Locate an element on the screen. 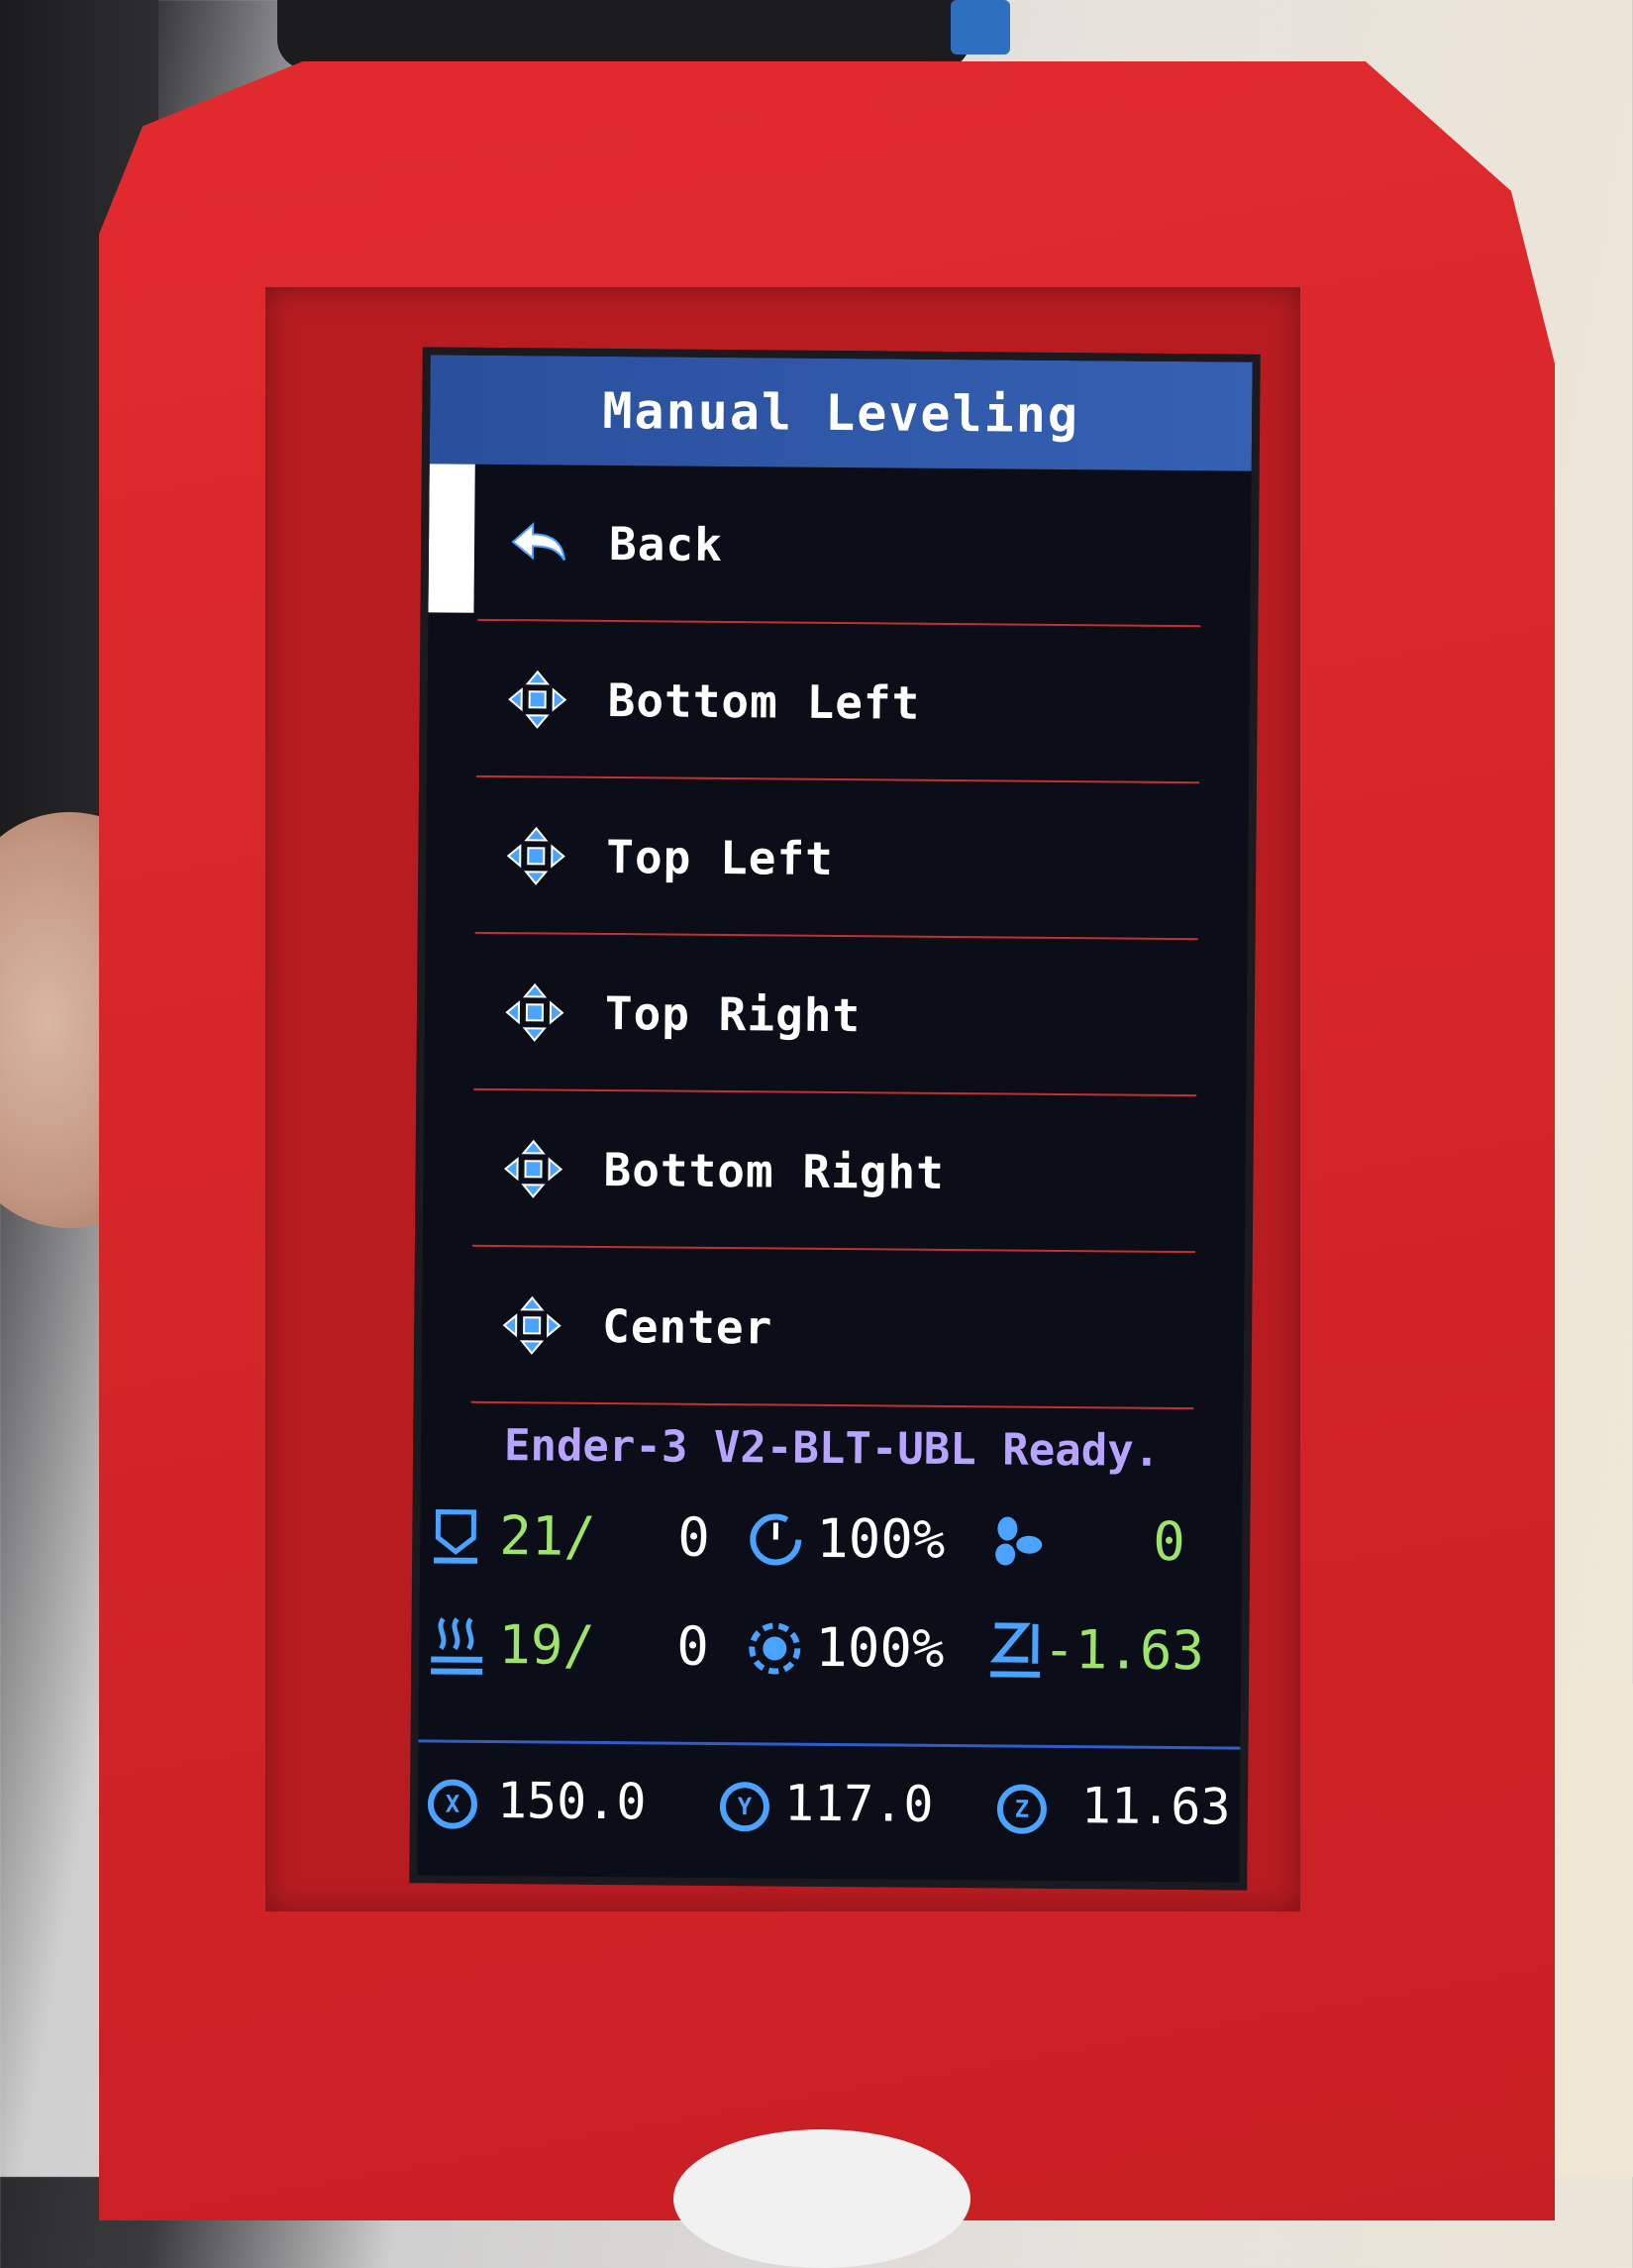  status-divider is located at coordinates (829, 1744).